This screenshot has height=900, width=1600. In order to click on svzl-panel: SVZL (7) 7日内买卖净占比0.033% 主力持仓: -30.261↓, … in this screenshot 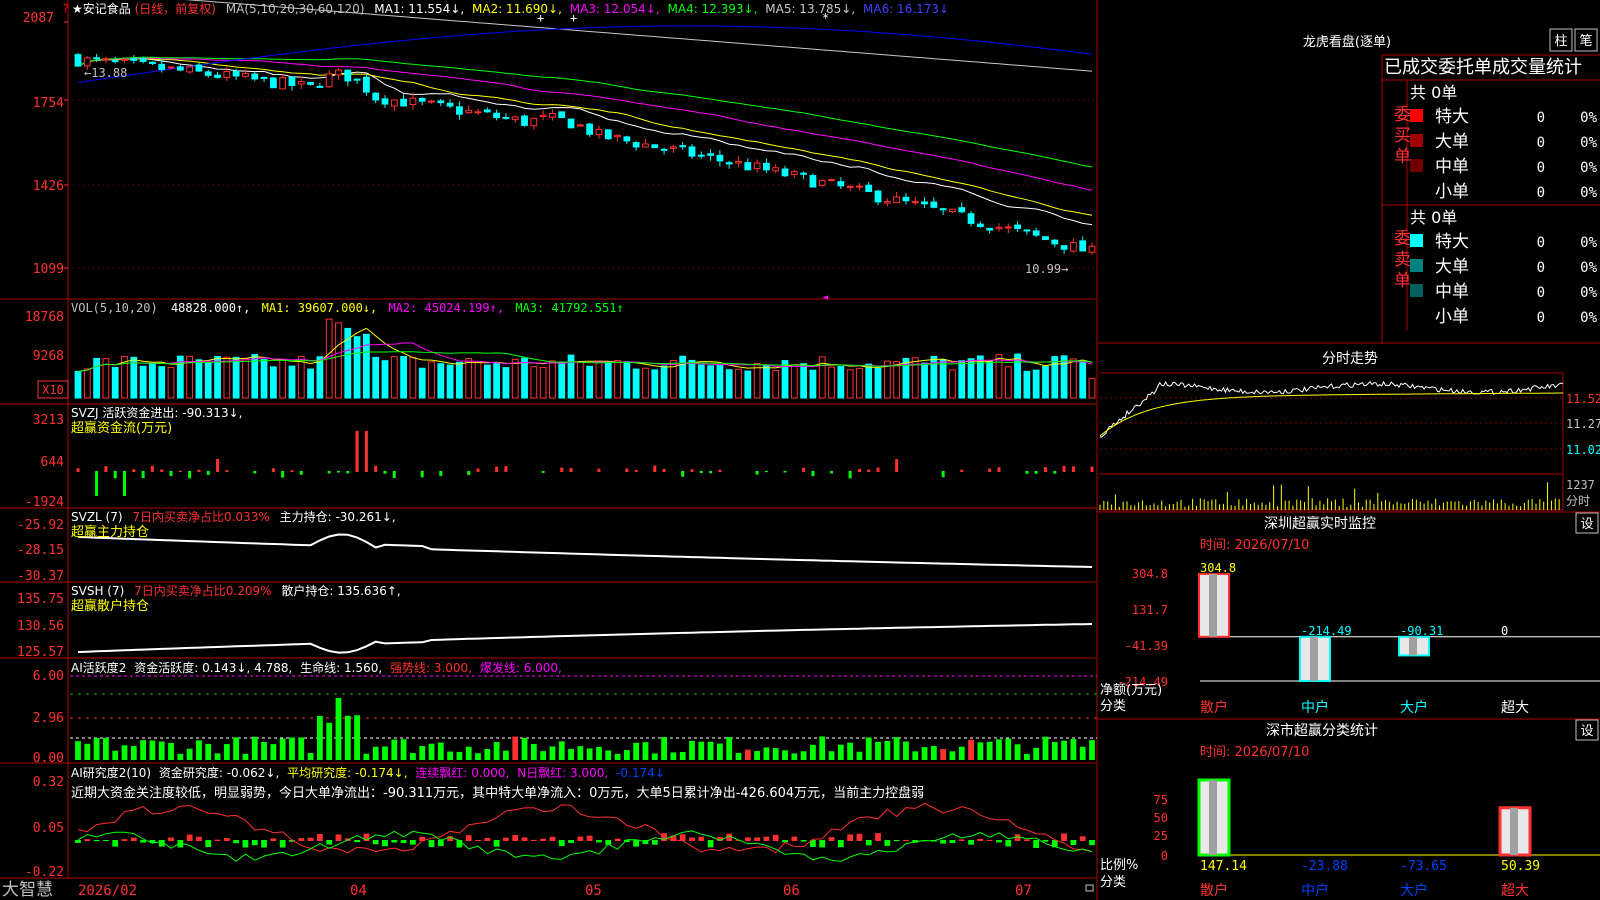, I will do `click(555, 546)`.